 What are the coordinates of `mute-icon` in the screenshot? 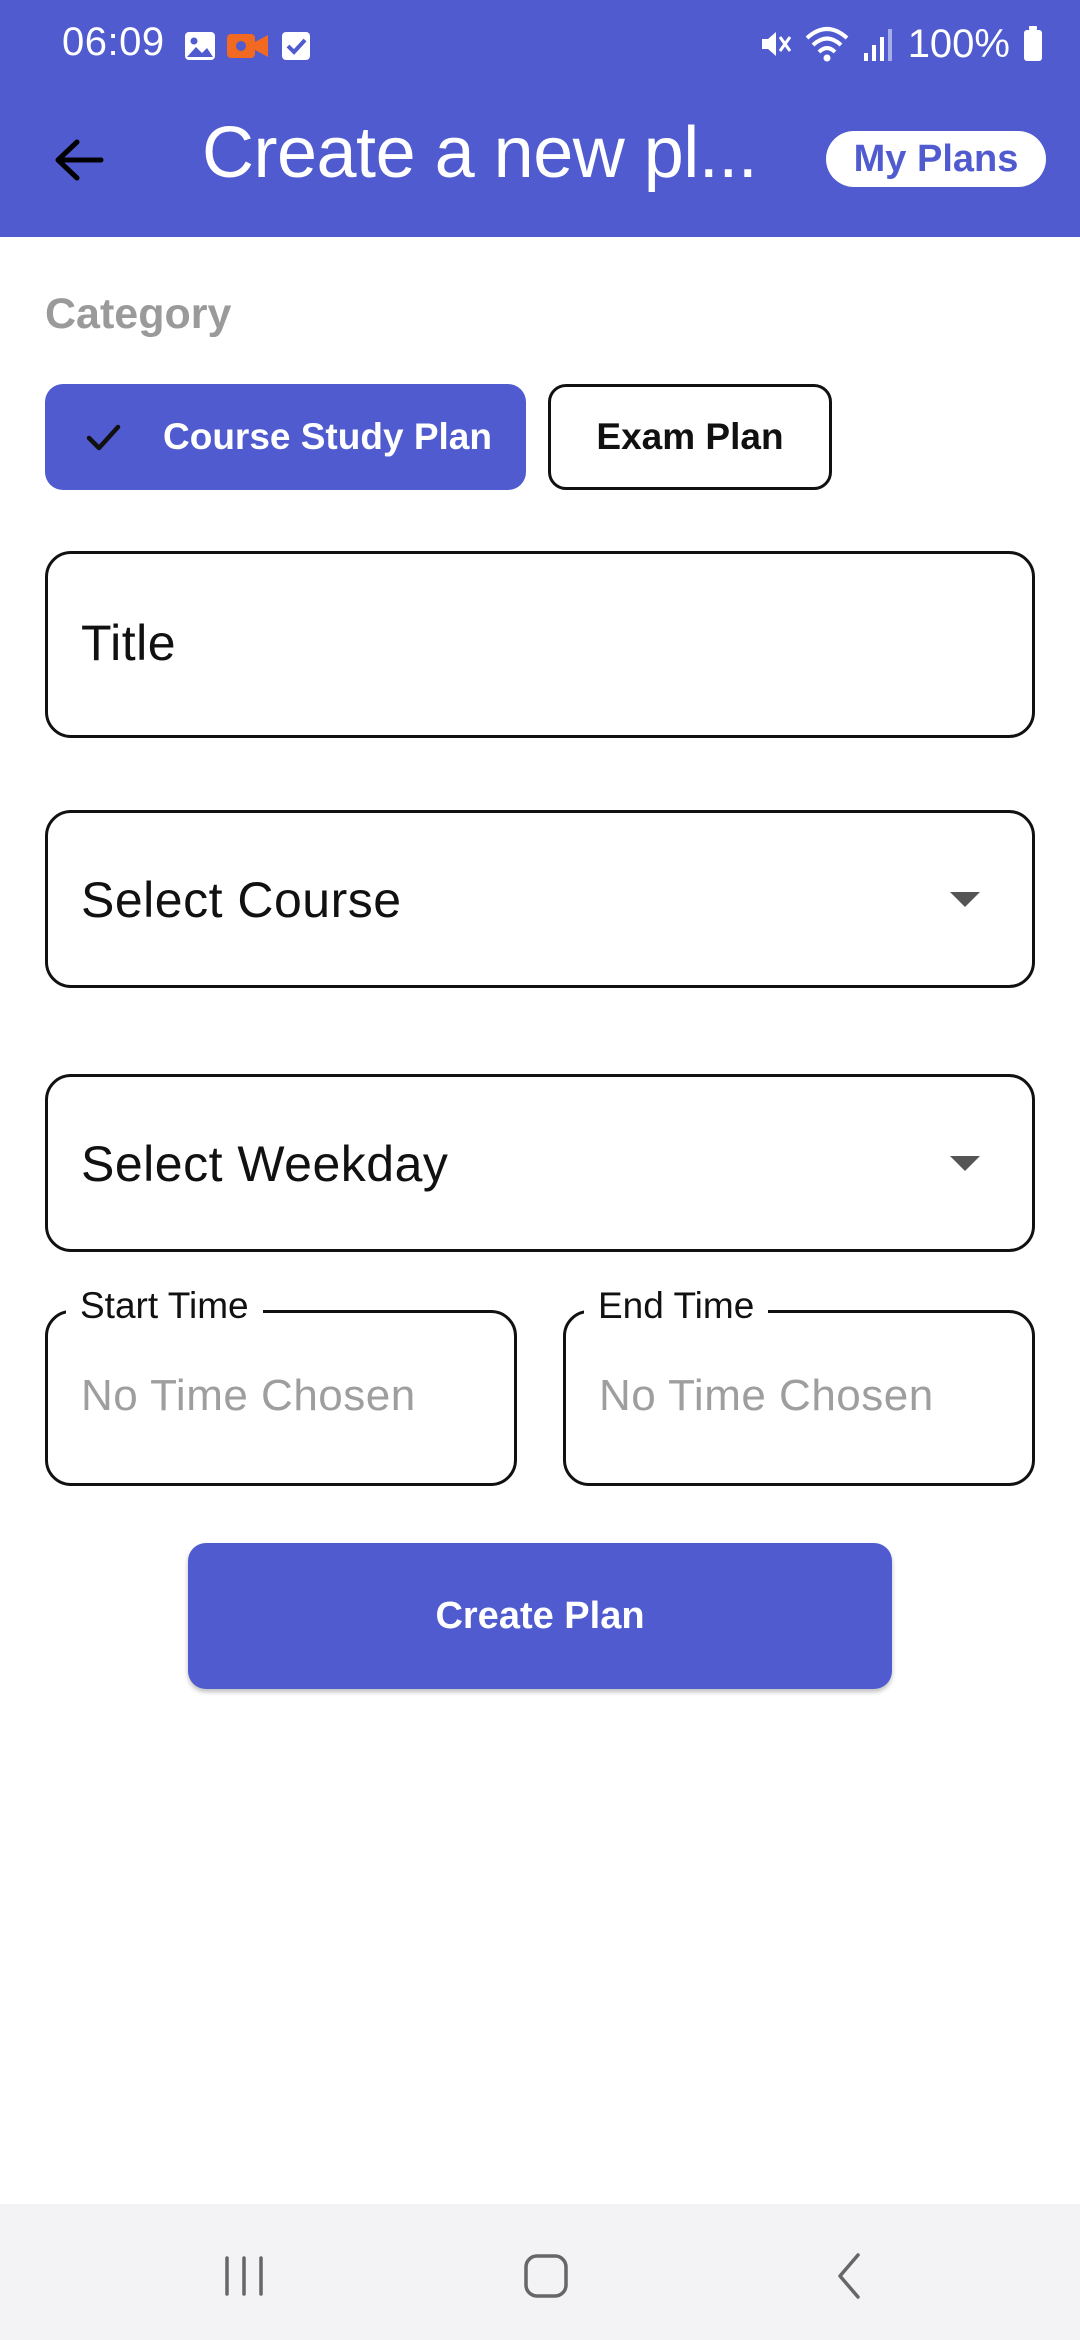 It's located at (776, 44).